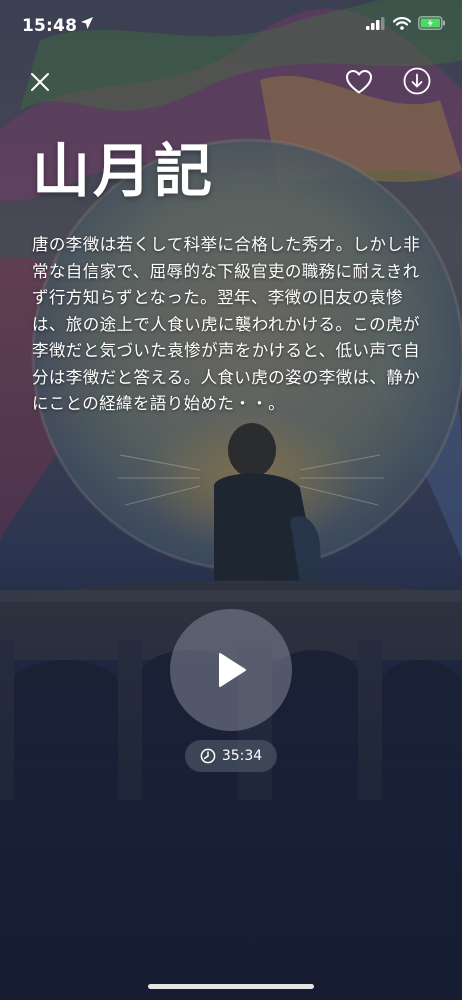 The image size is (462, 1000). I want to click on close-icon, so click(40, 82).